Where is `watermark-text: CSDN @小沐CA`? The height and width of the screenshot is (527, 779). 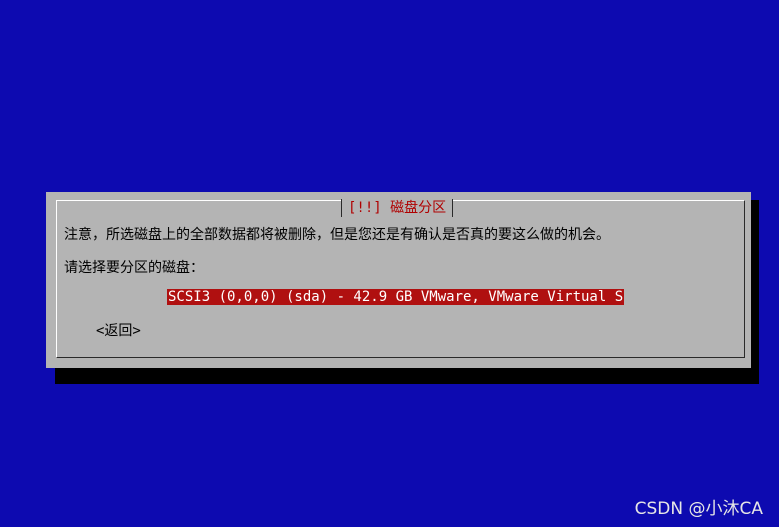 watermark-text: CSDN @小沐CA is located at coordinates (698, 509).